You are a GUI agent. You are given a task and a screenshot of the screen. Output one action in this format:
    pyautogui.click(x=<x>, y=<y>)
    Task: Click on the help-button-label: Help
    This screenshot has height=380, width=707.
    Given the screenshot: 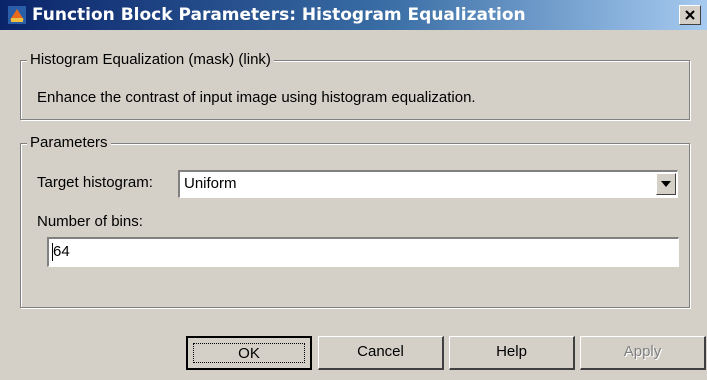 What is the action you would take?
    pyautogui.click(x=511, y=351)
    